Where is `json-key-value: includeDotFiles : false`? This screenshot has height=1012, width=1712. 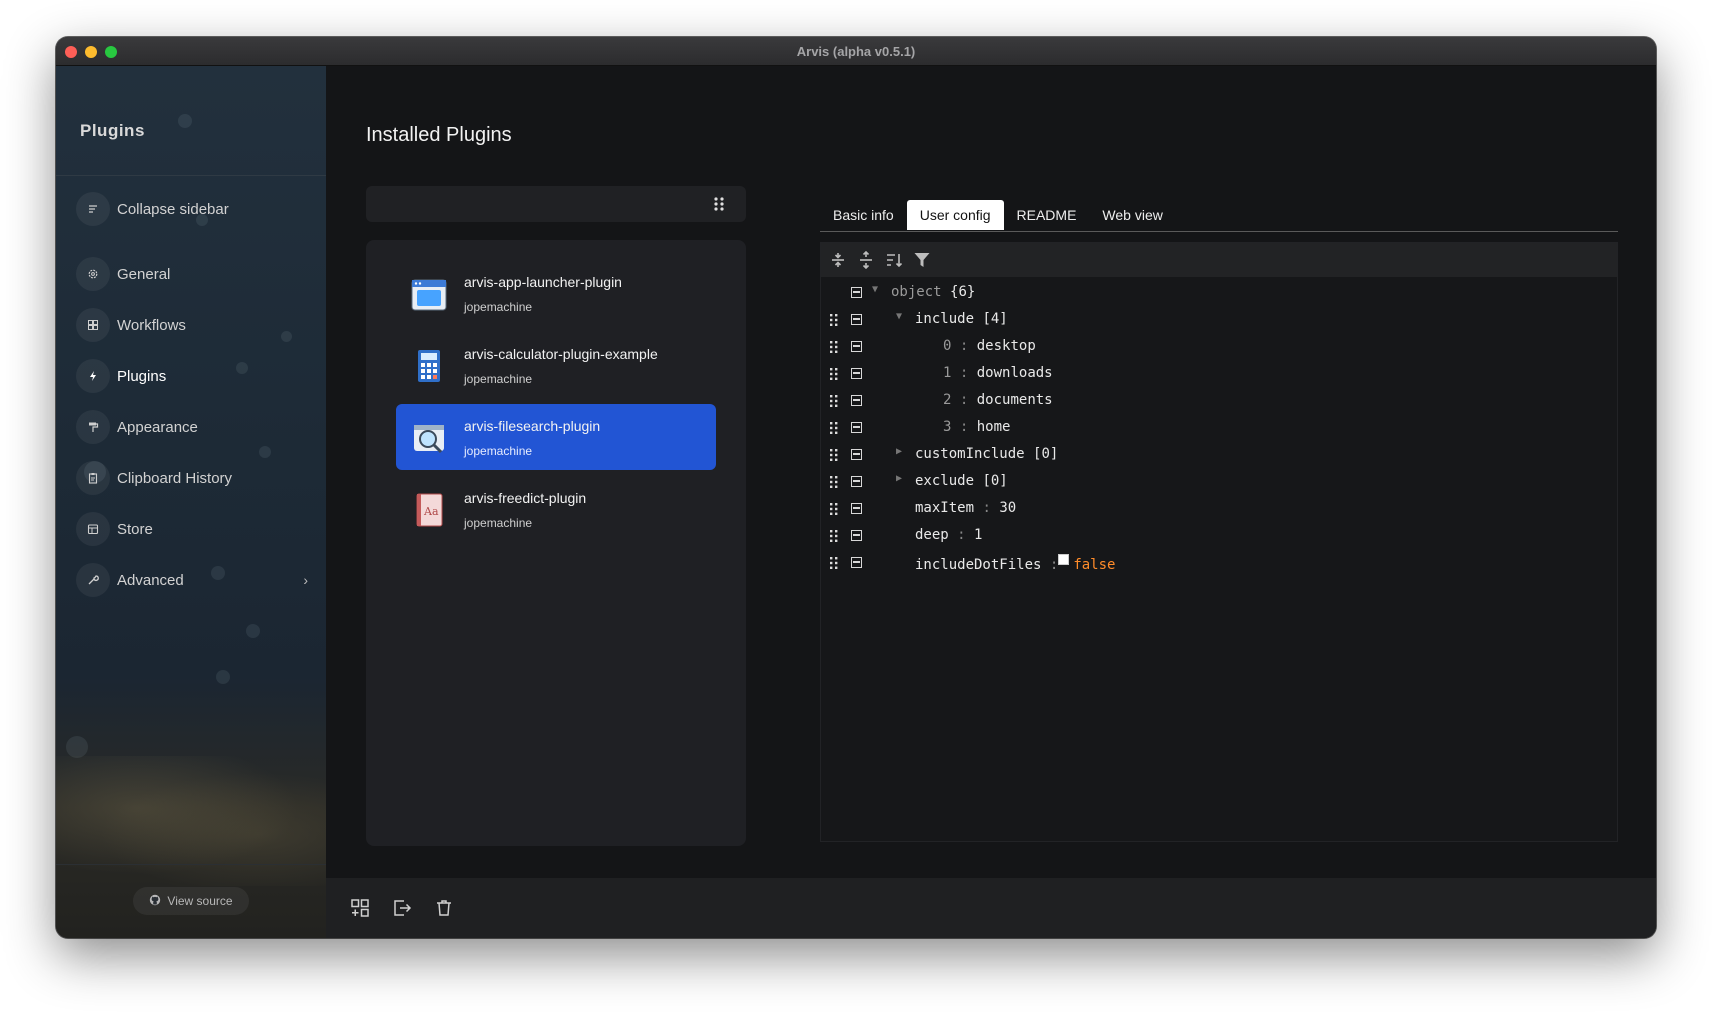
json-key-value: includeDotFiles : false is located at coordinates (1015, 563).